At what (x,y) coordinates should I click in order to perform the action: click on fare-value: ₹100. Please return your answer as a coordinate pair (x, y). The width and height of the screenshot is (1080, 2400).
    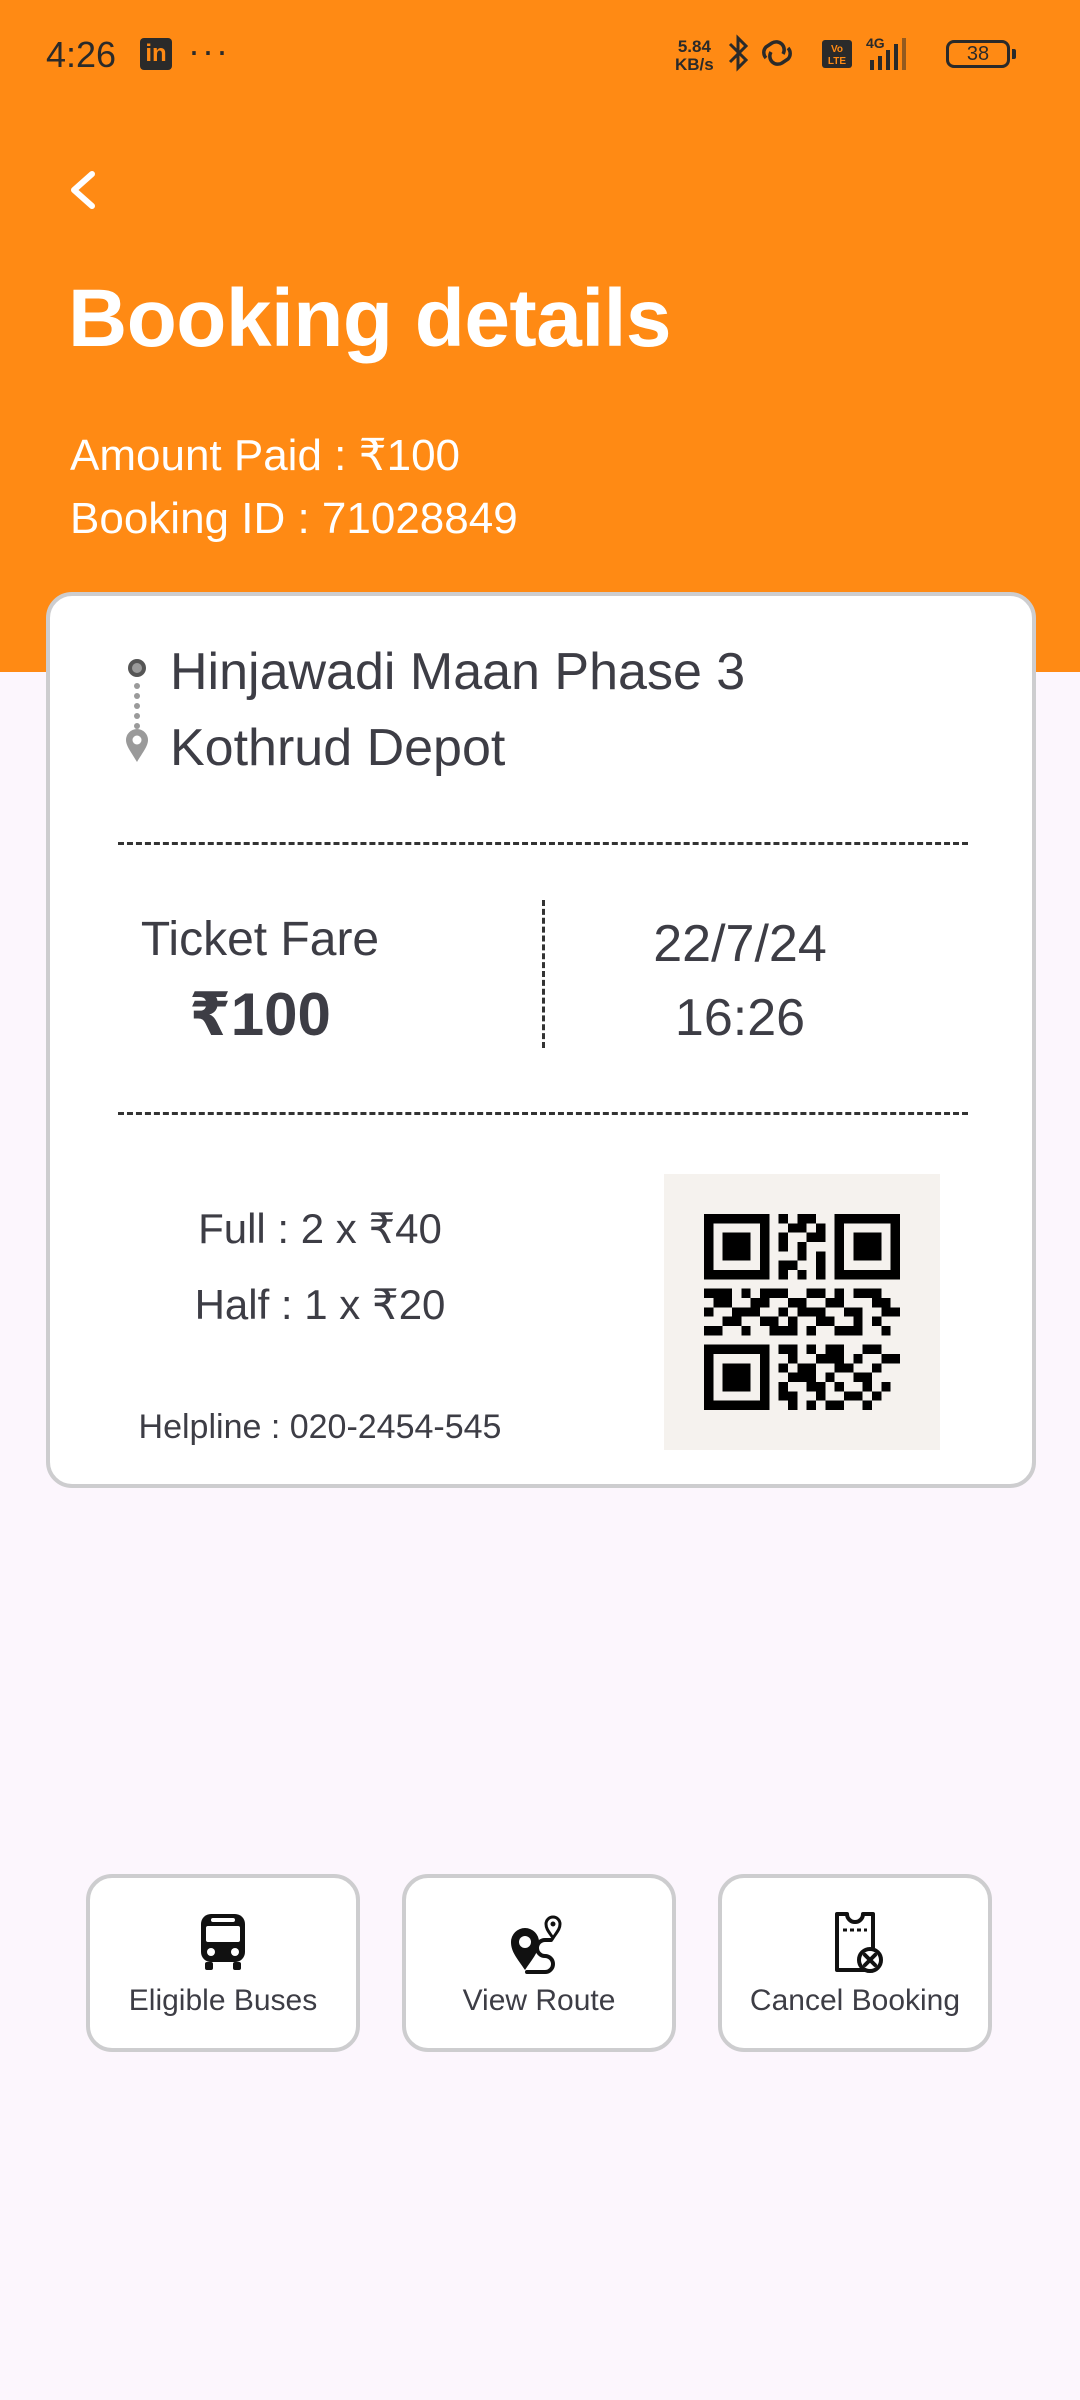
    Looking at the image, I should click on (260, 1014).